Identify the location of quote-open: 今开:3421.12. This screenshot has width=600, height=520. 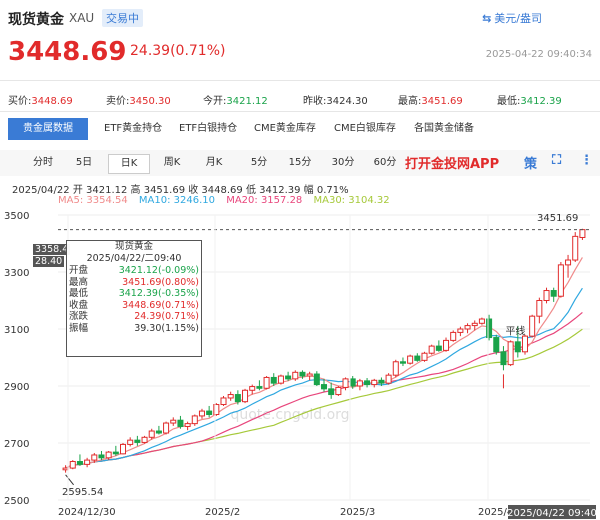
(235, 101).